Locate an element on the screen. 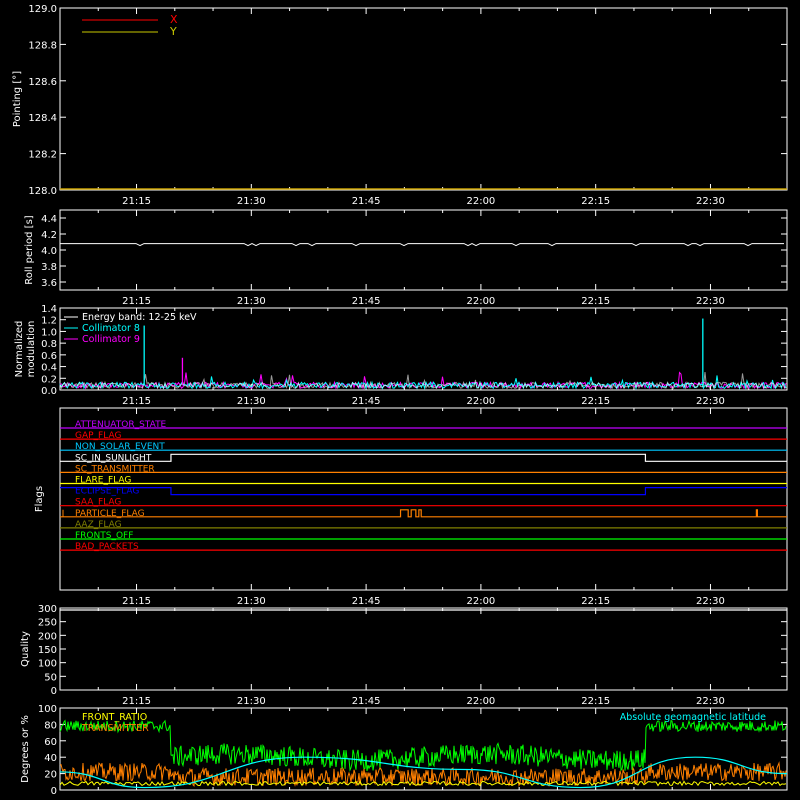 The height and width of the screenshot is (800, 800). y-tick-label: 4.2 is located at coordinates (49, 235).